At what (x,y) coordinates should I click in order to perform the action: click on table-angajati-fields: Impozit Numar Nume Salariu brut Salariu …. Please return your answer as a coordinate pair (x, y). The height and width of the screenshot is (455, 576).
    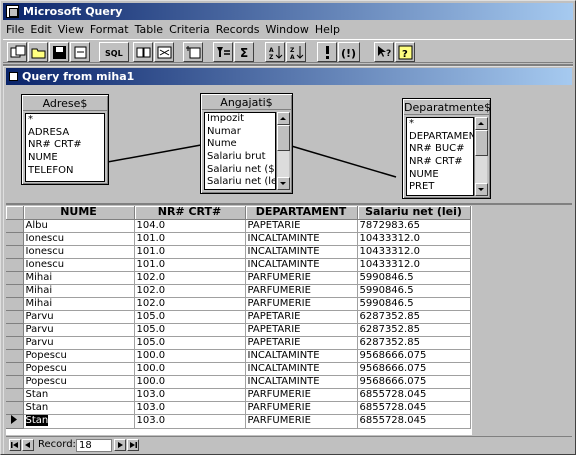
    Looking at the image, I should click on (240, 151).